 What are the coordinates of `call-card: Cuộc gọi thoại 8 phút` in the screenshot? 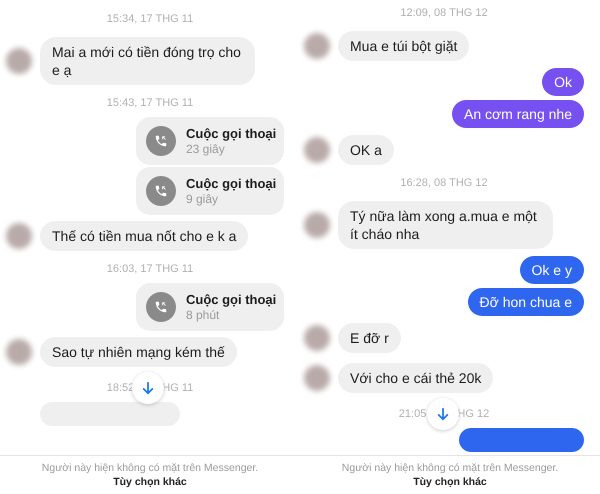 It's located at (210, 307).